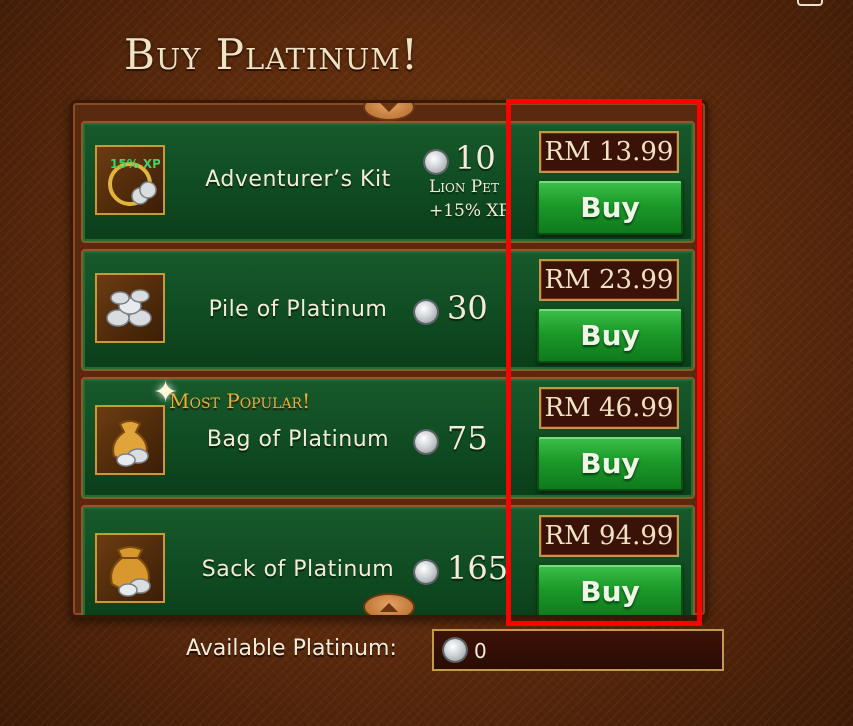 The width and height of the screenshot is (853, 726). I want to click on platinum-amount: 165, so click(478, 568).